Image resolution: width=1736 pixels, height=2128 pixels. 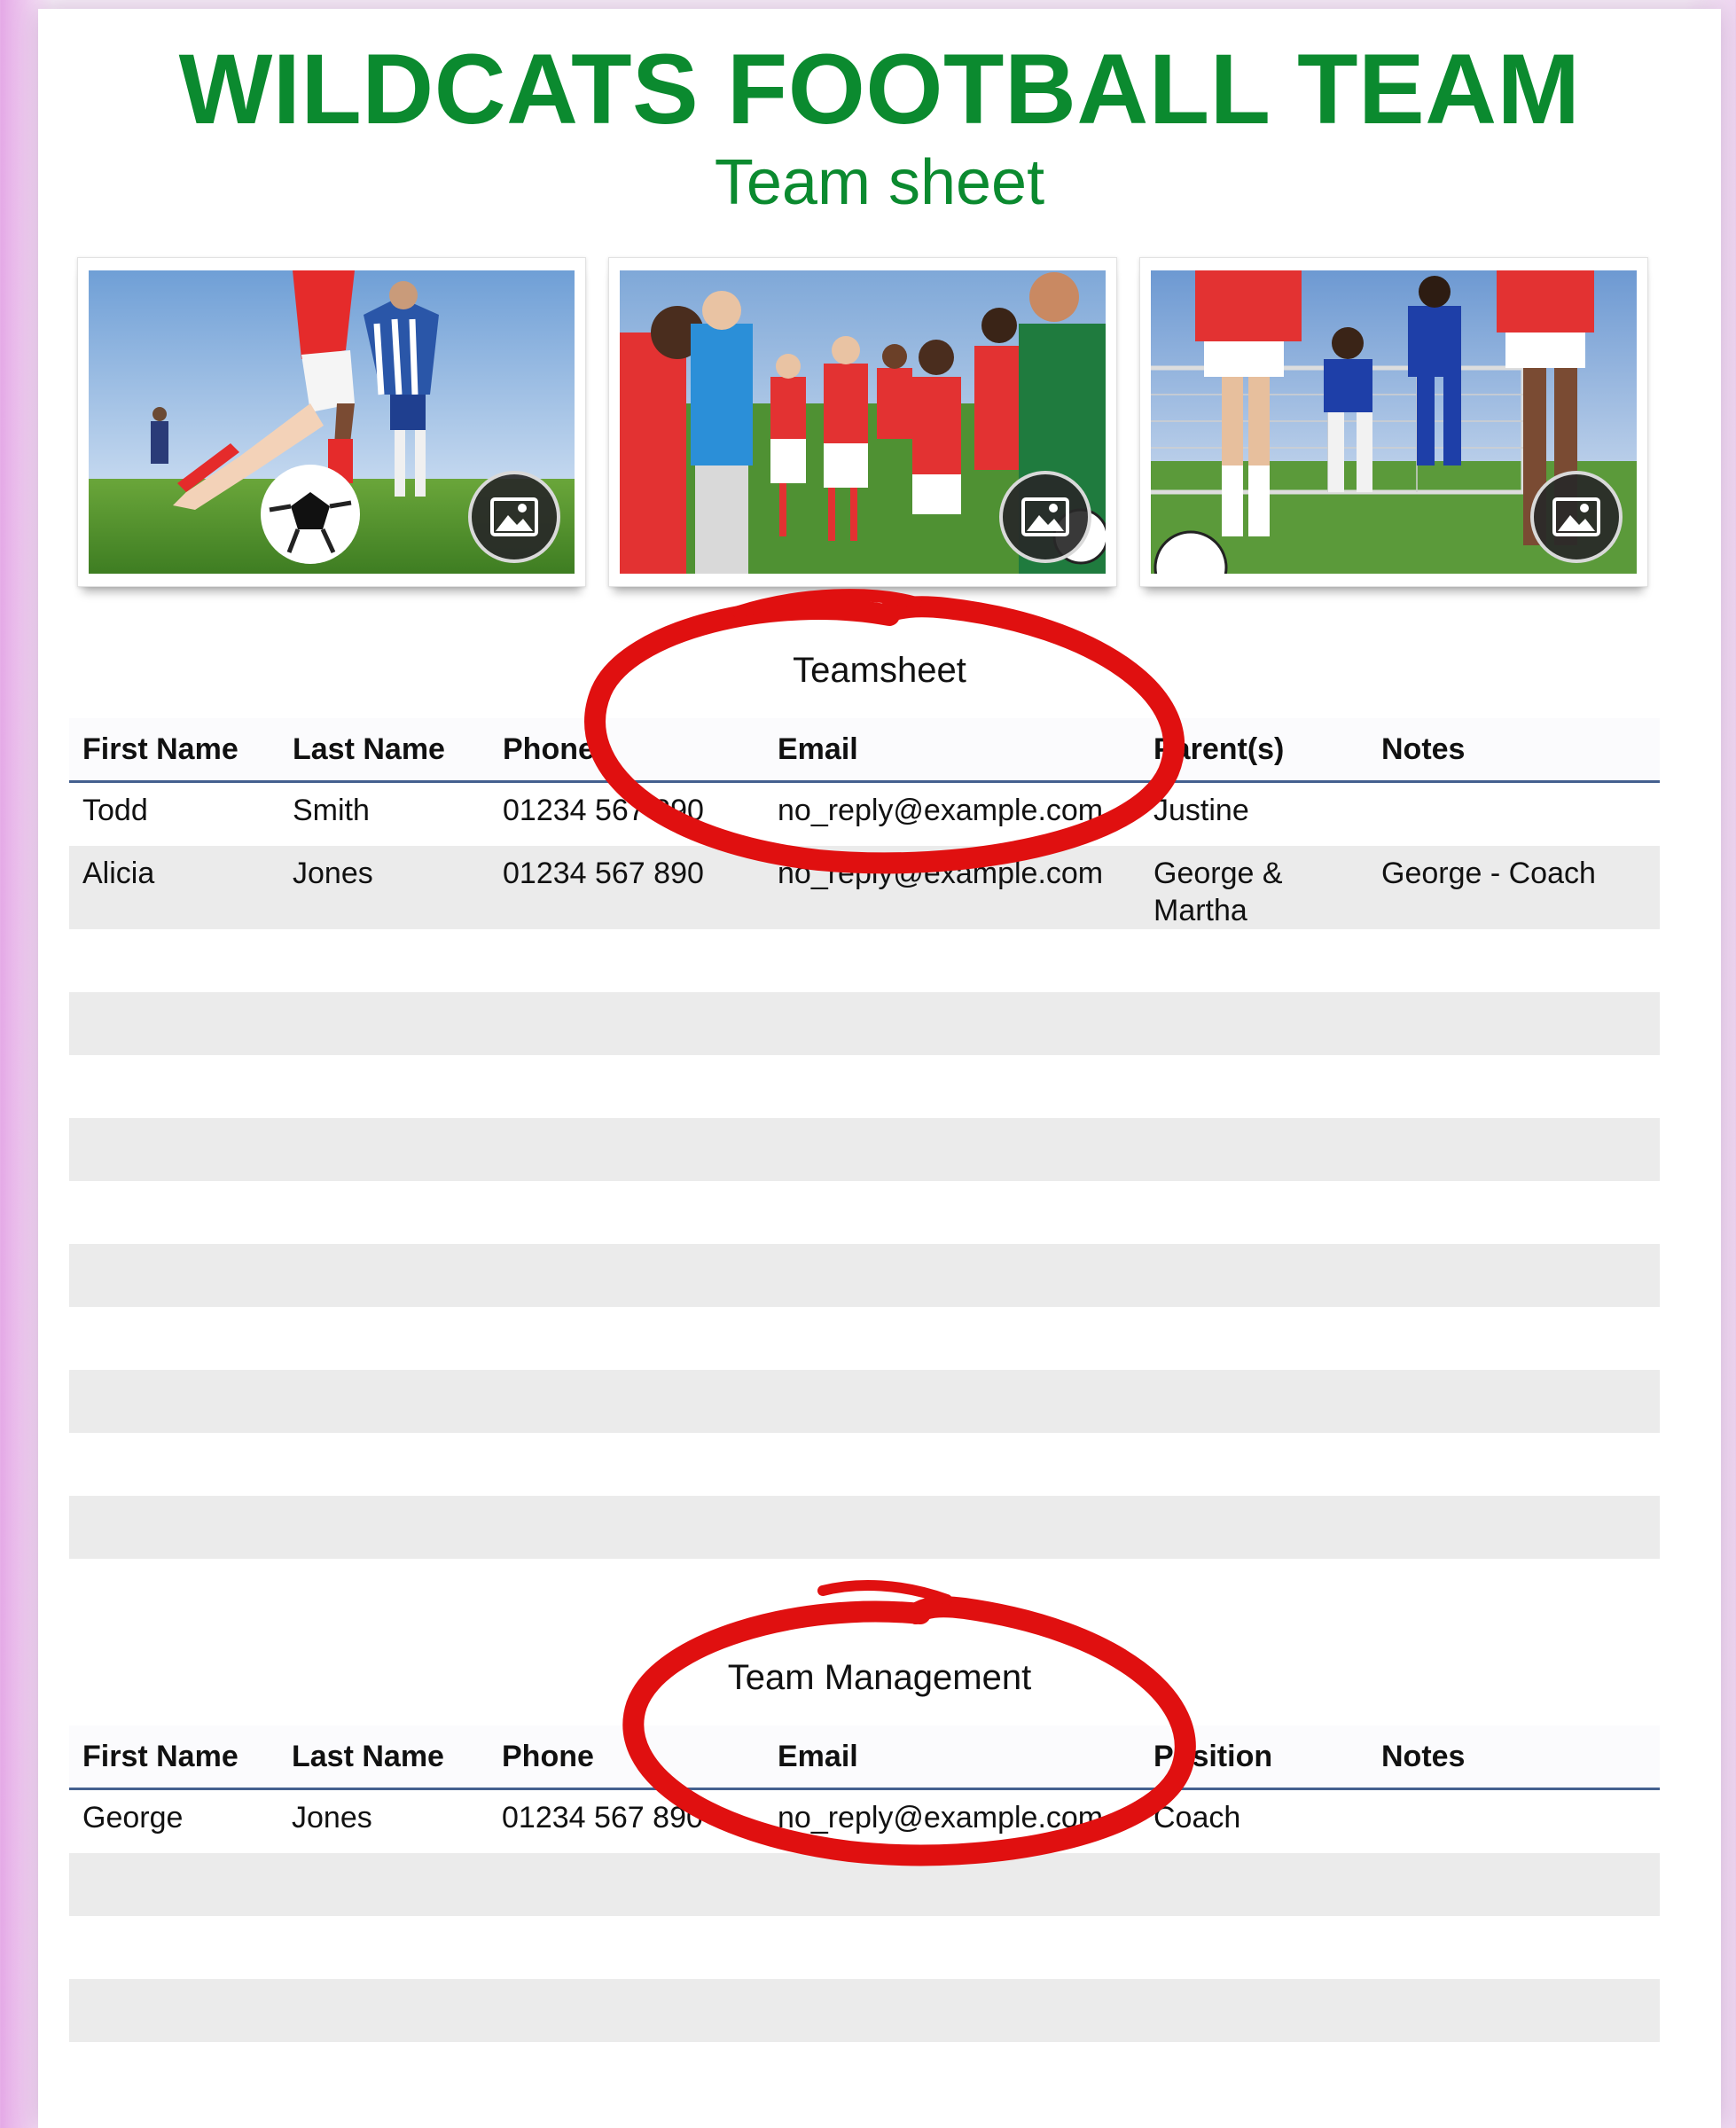 What do you see at coordinates (1254, 814) in the screenshot?
I see `cell-parents: Justine` at bounding box center [1254, 814].